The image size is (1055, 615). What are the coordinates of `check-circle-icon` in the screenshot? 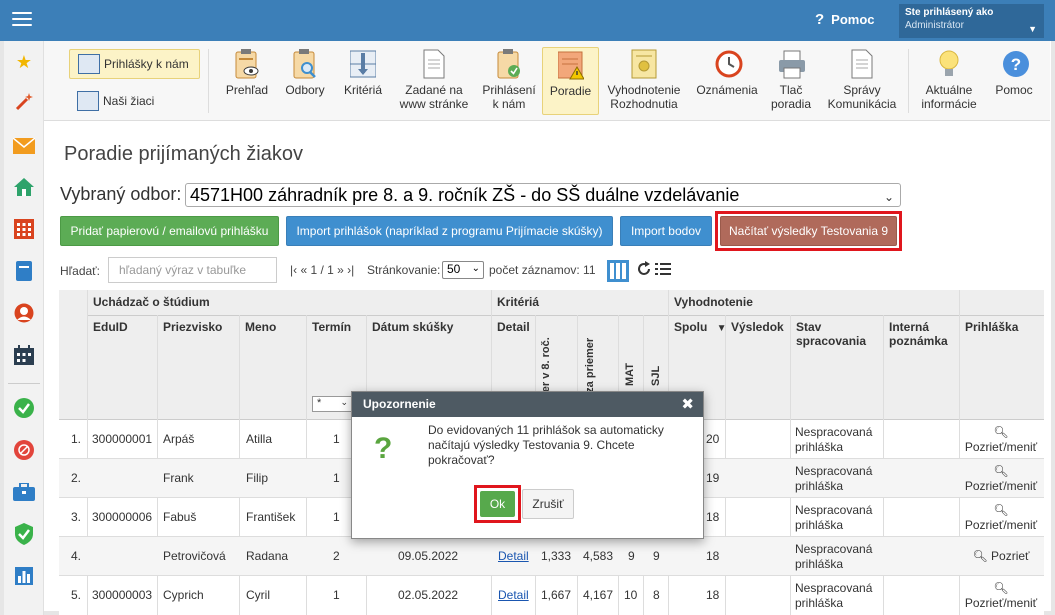 It's located at (24, 408).